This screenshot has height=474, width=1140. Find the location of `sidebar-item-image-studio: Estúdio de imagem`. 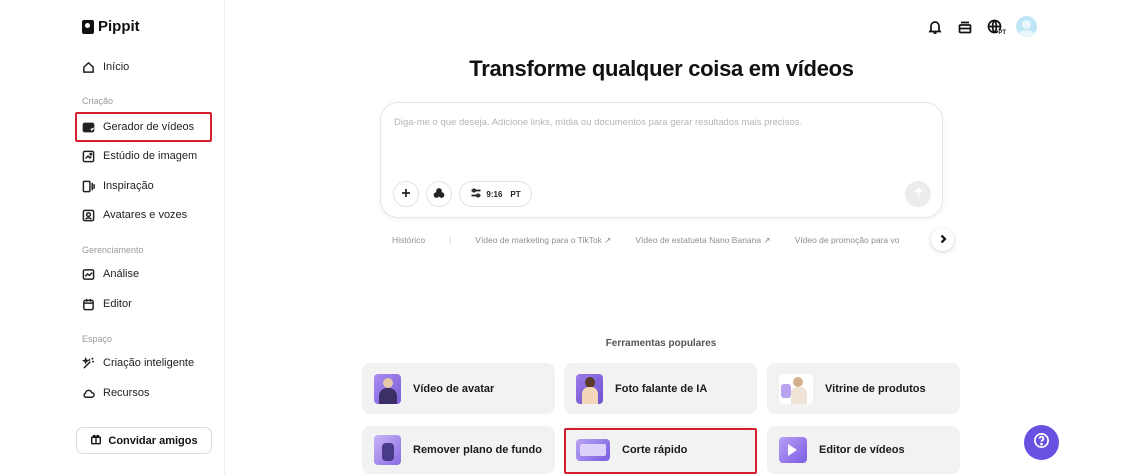

sidebar-item-image-studio: Estúdio de imagem is located at coordinates (139, 156).